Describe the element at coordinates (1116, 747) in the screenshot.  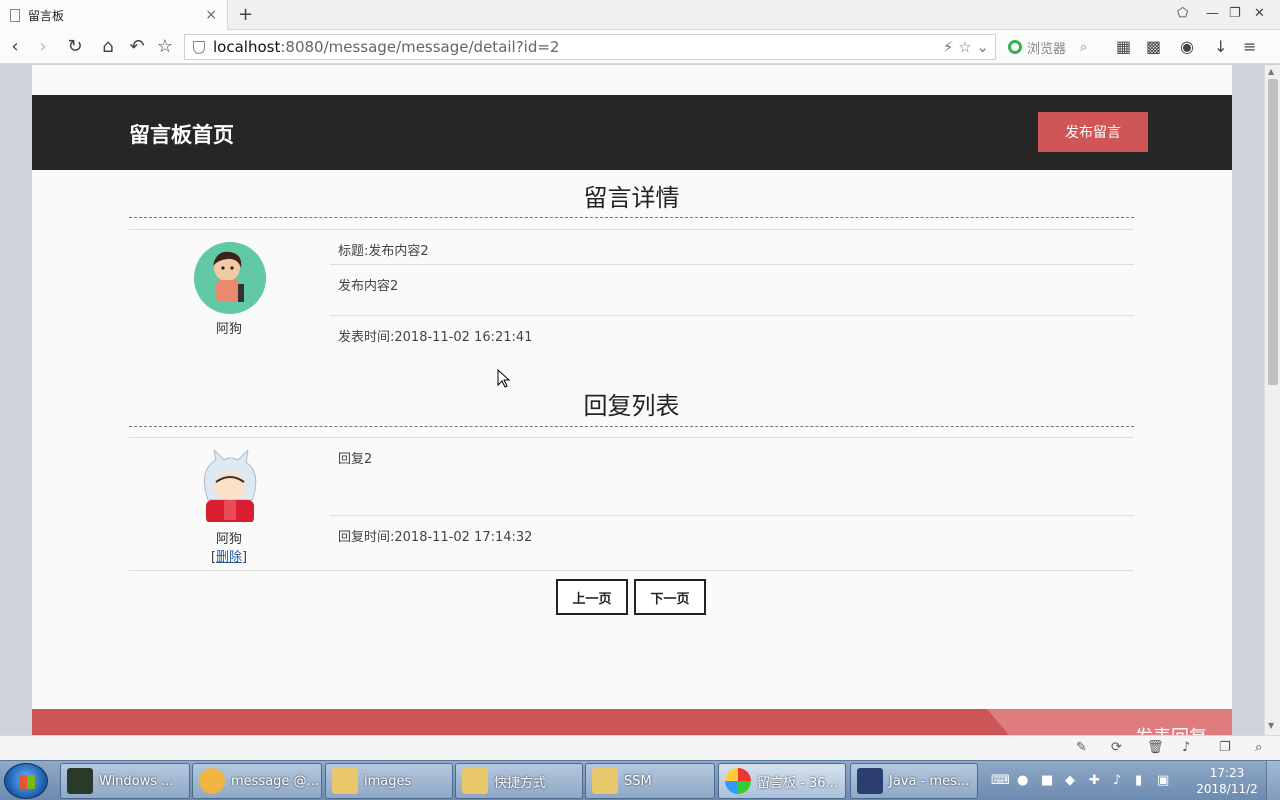
I see `refresh-circle-icon: ⟳` at that location.